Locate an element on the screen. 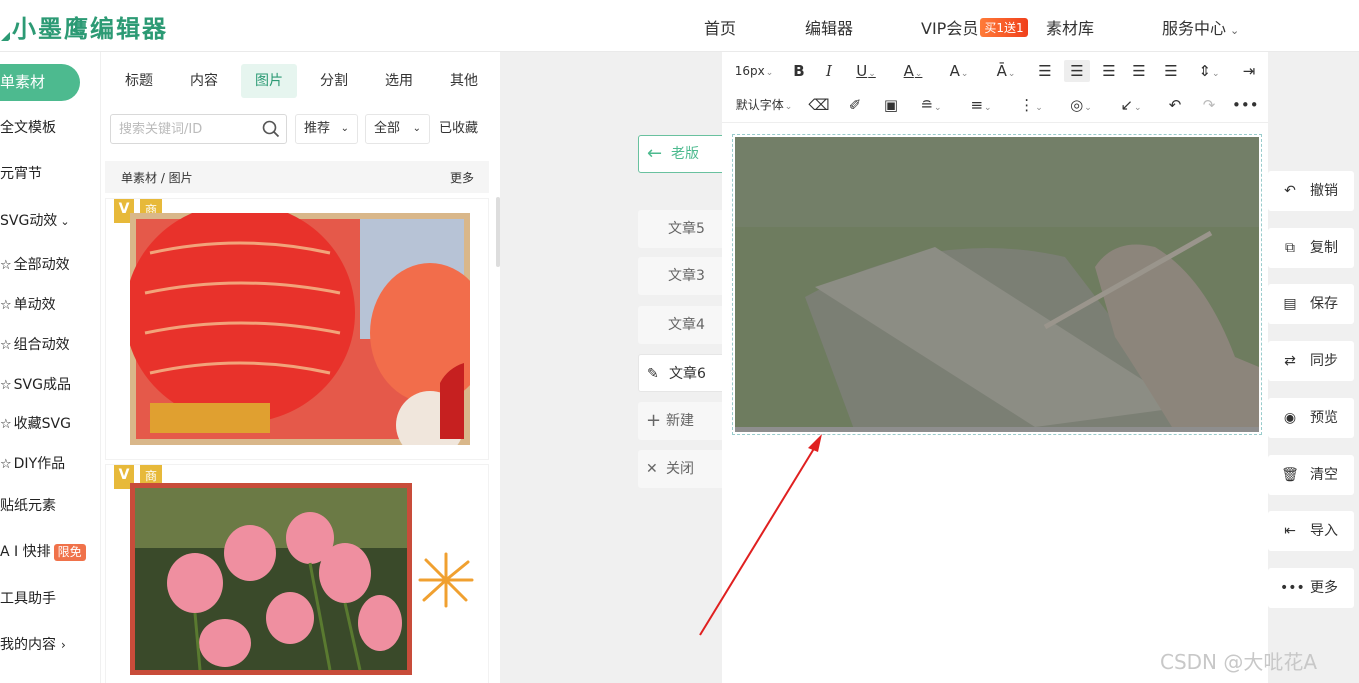 The height and width of the screenshot is (683, 1359). highlight-color-icon: A⌄ is located at coordinates (959, 71).